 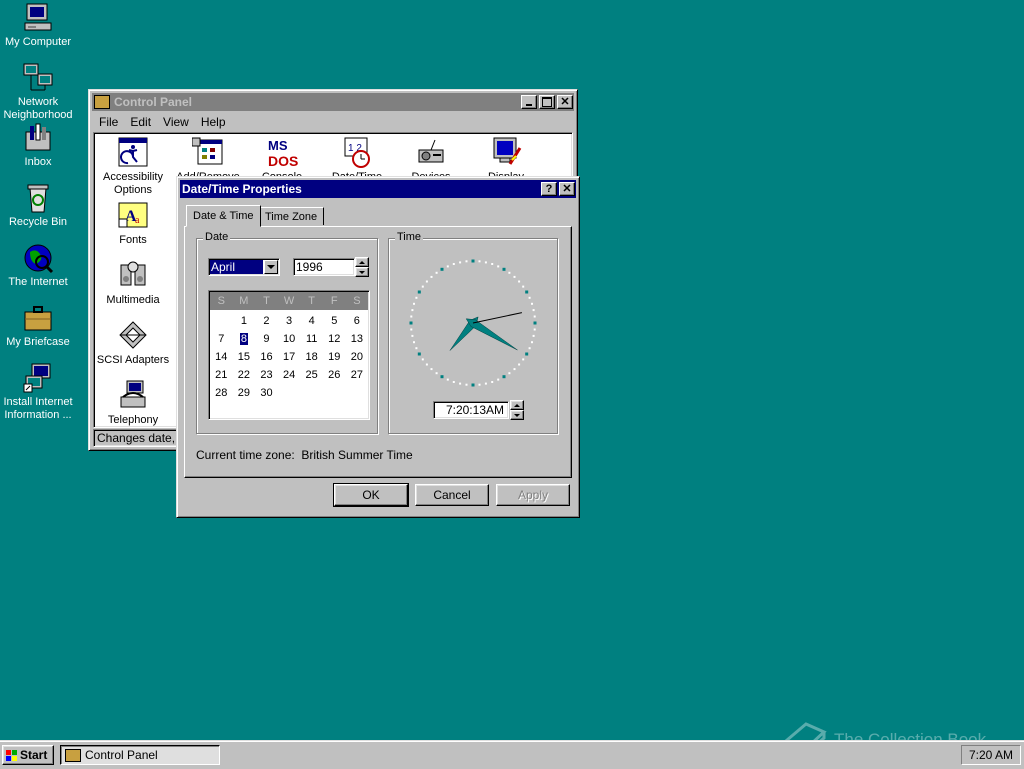 I want to click on calendar-day: 14, so click(x=221, y=357).